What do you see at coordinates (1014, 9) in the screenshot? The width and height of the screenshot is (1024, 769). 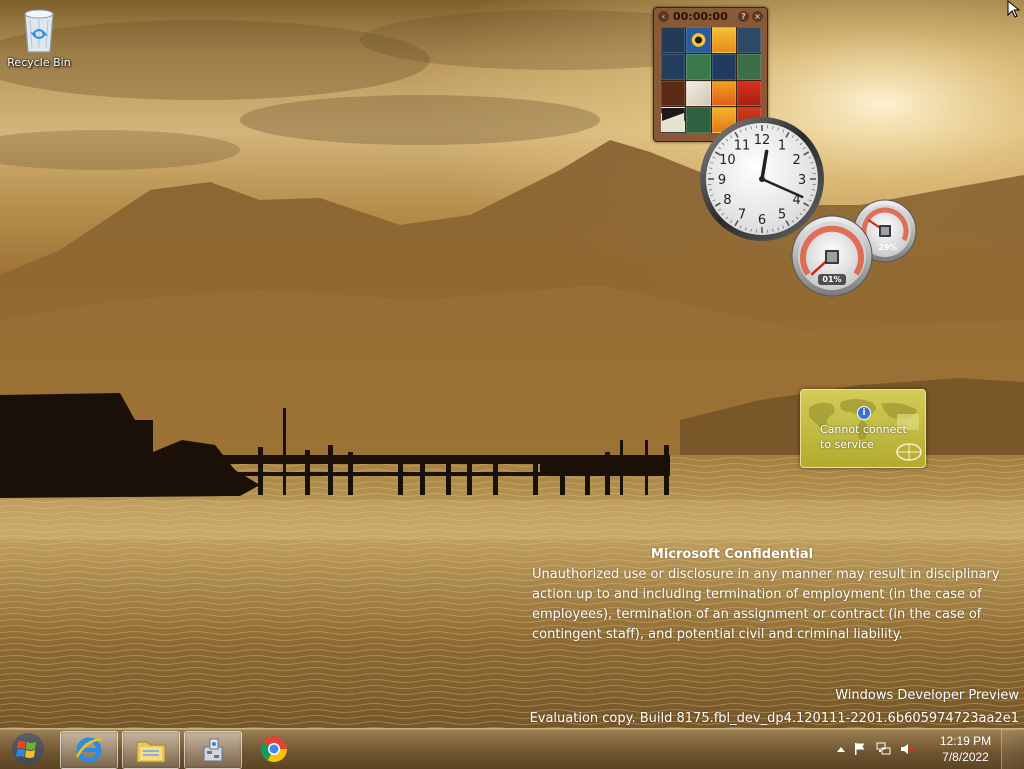 I see `corner-cursor-icon` at bounding box center [1014, 9].